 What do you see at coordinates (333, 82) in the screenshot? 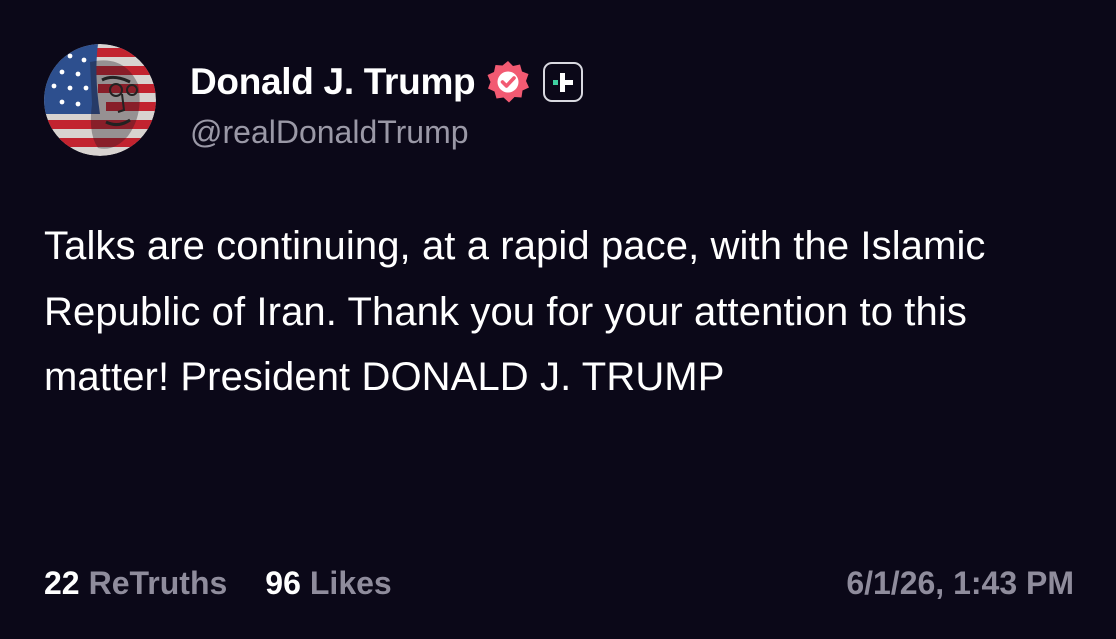
I see `author-display-name: Donald J. Trump` at bounding box center [333, 82].